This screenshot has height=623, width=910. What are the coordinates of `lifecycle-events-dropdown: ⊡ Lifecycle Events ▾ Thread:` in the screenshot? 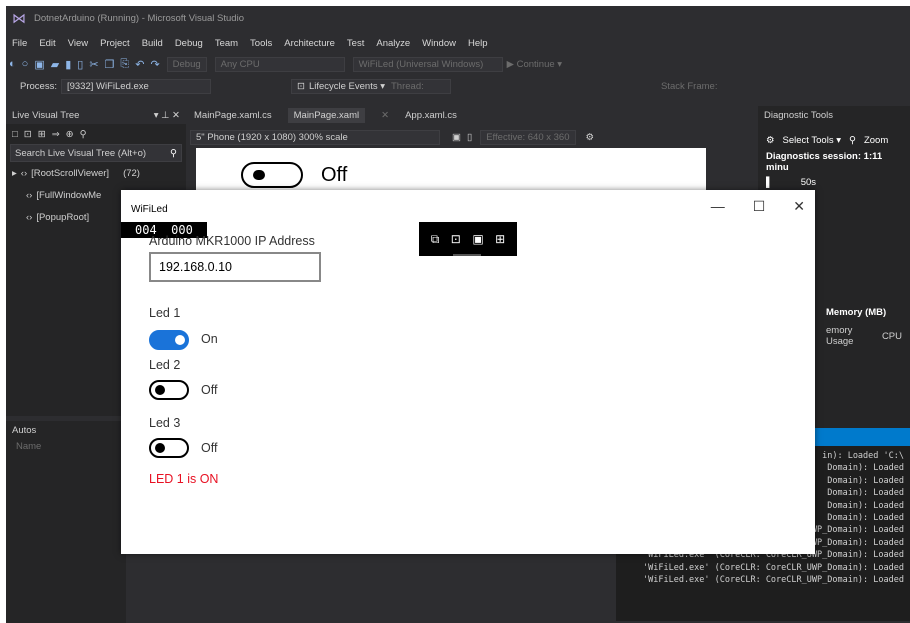 It's located at (370, 86).